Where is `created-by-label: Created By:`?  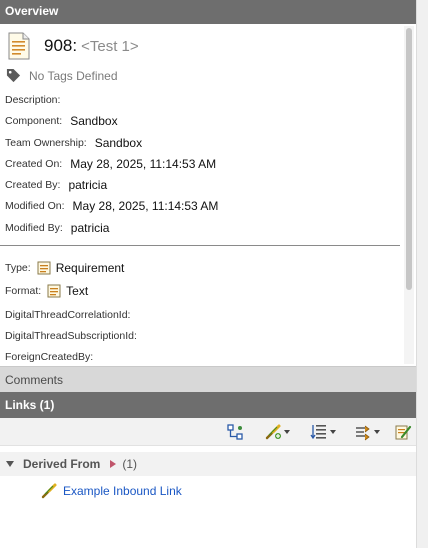 created-by-label: Created By: is located at coordinates (33, 185).